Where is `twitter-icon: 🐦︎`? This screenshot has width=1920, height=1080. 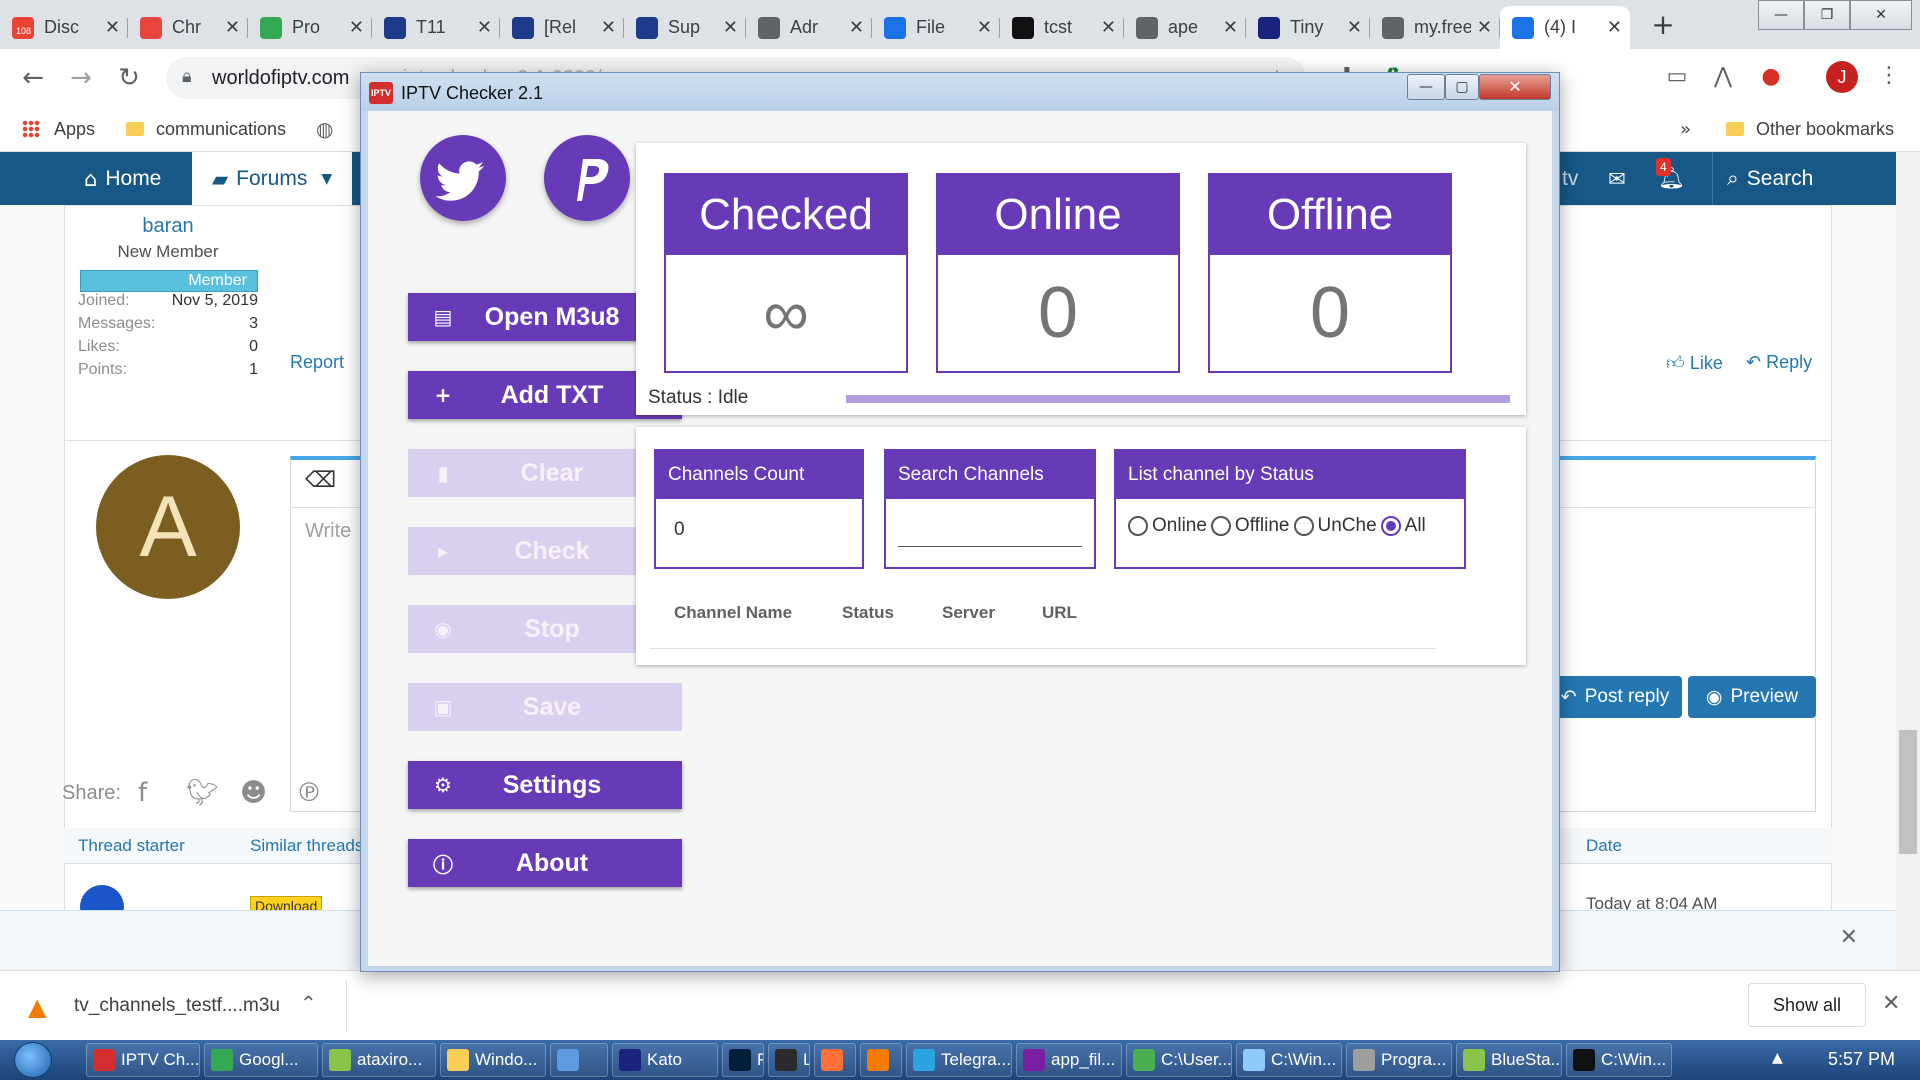 twitter-icon: 🐦︎ is located at coordinates (202, 793).